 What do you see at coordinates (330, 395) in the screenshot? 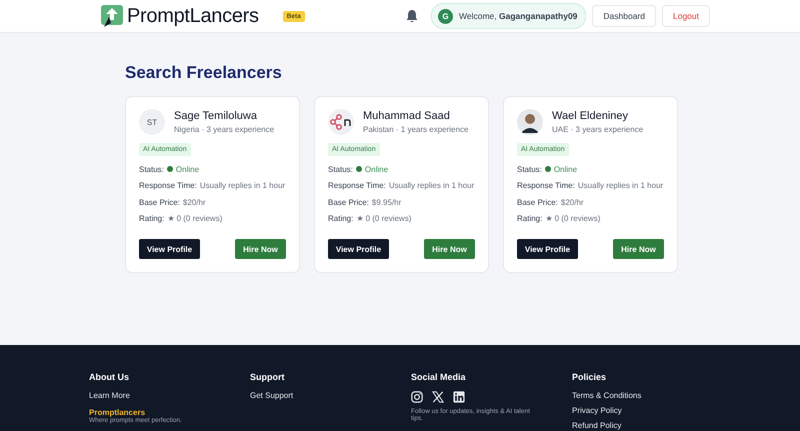
I see `footer-link: Get Support` at bounding box center [330, 395].